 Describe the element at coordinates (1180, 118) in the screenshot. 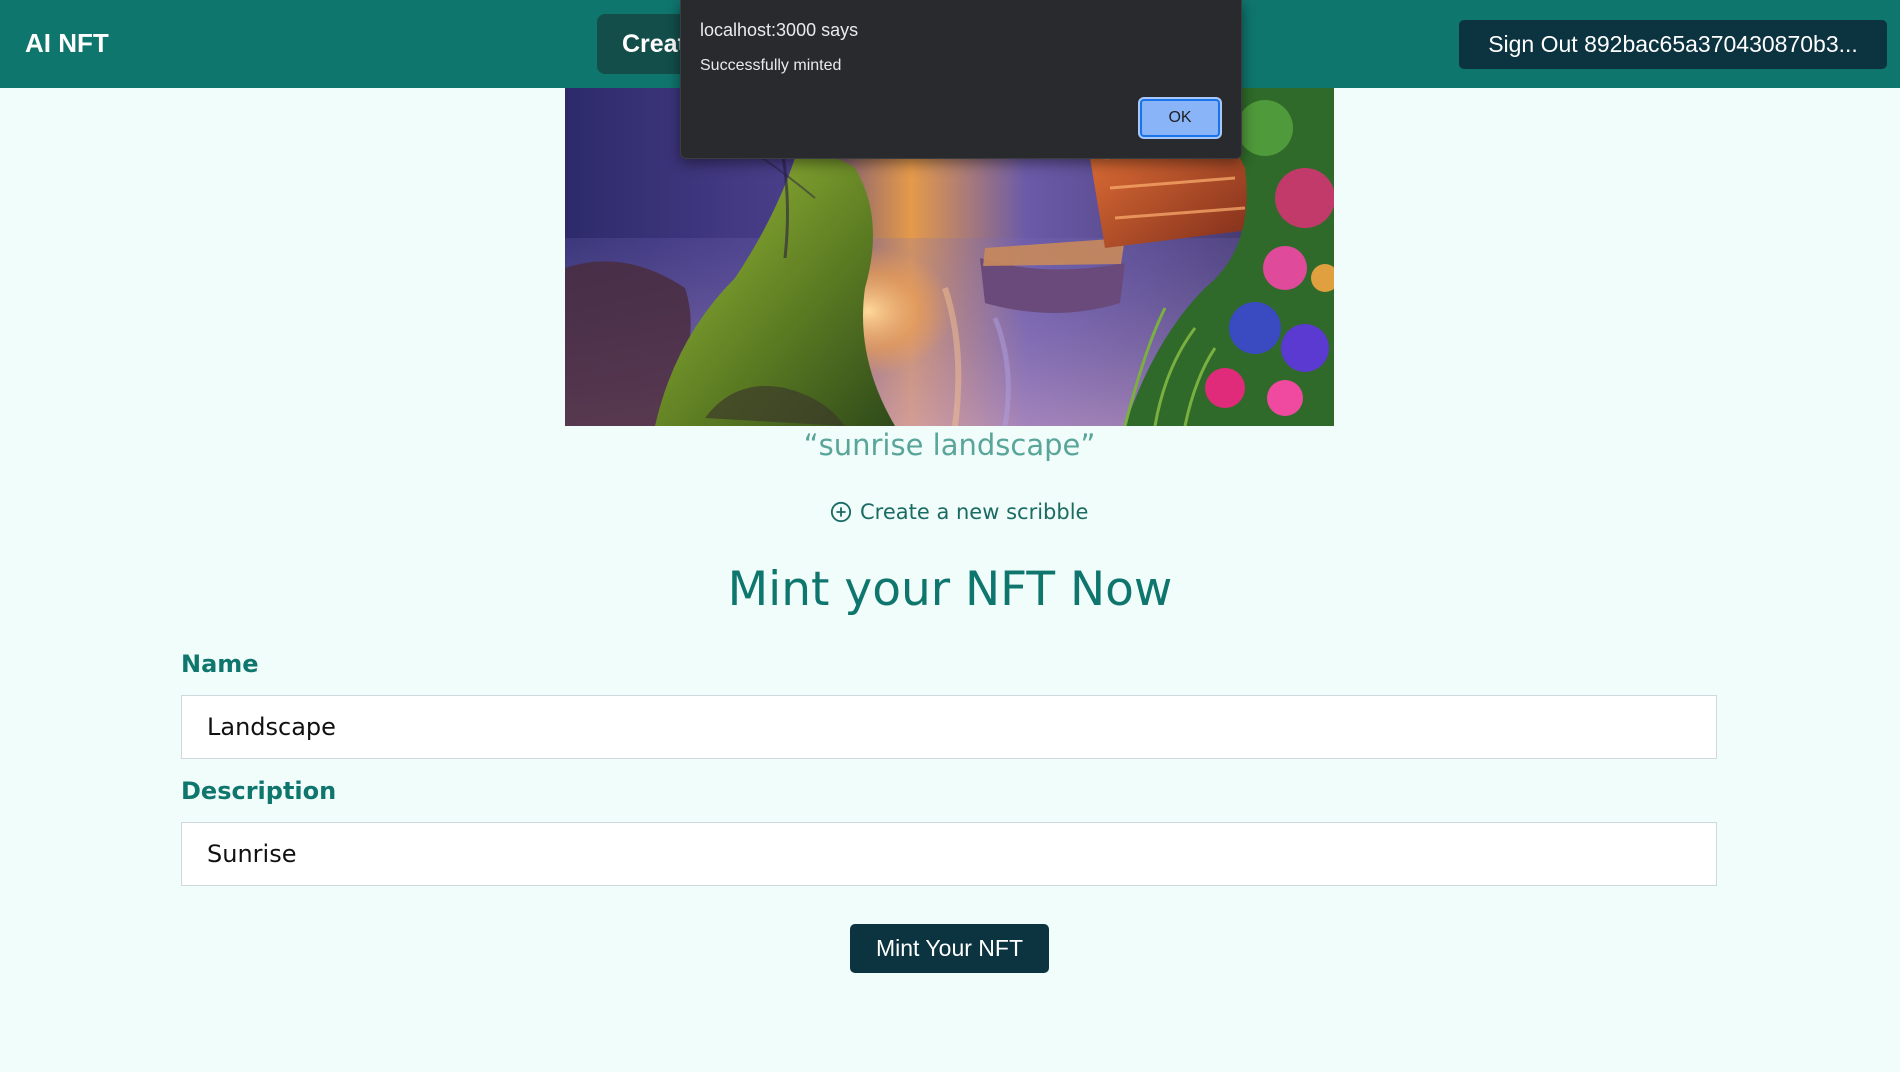

I see `alert-ok-button: OK` at that location.